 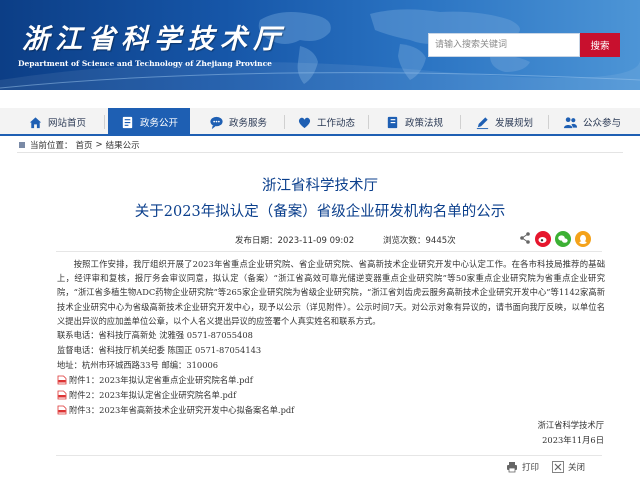 What do you see at coordinates (22, 145) in the screenshot?
I see `location-icon` at bounding box center [22, 145].